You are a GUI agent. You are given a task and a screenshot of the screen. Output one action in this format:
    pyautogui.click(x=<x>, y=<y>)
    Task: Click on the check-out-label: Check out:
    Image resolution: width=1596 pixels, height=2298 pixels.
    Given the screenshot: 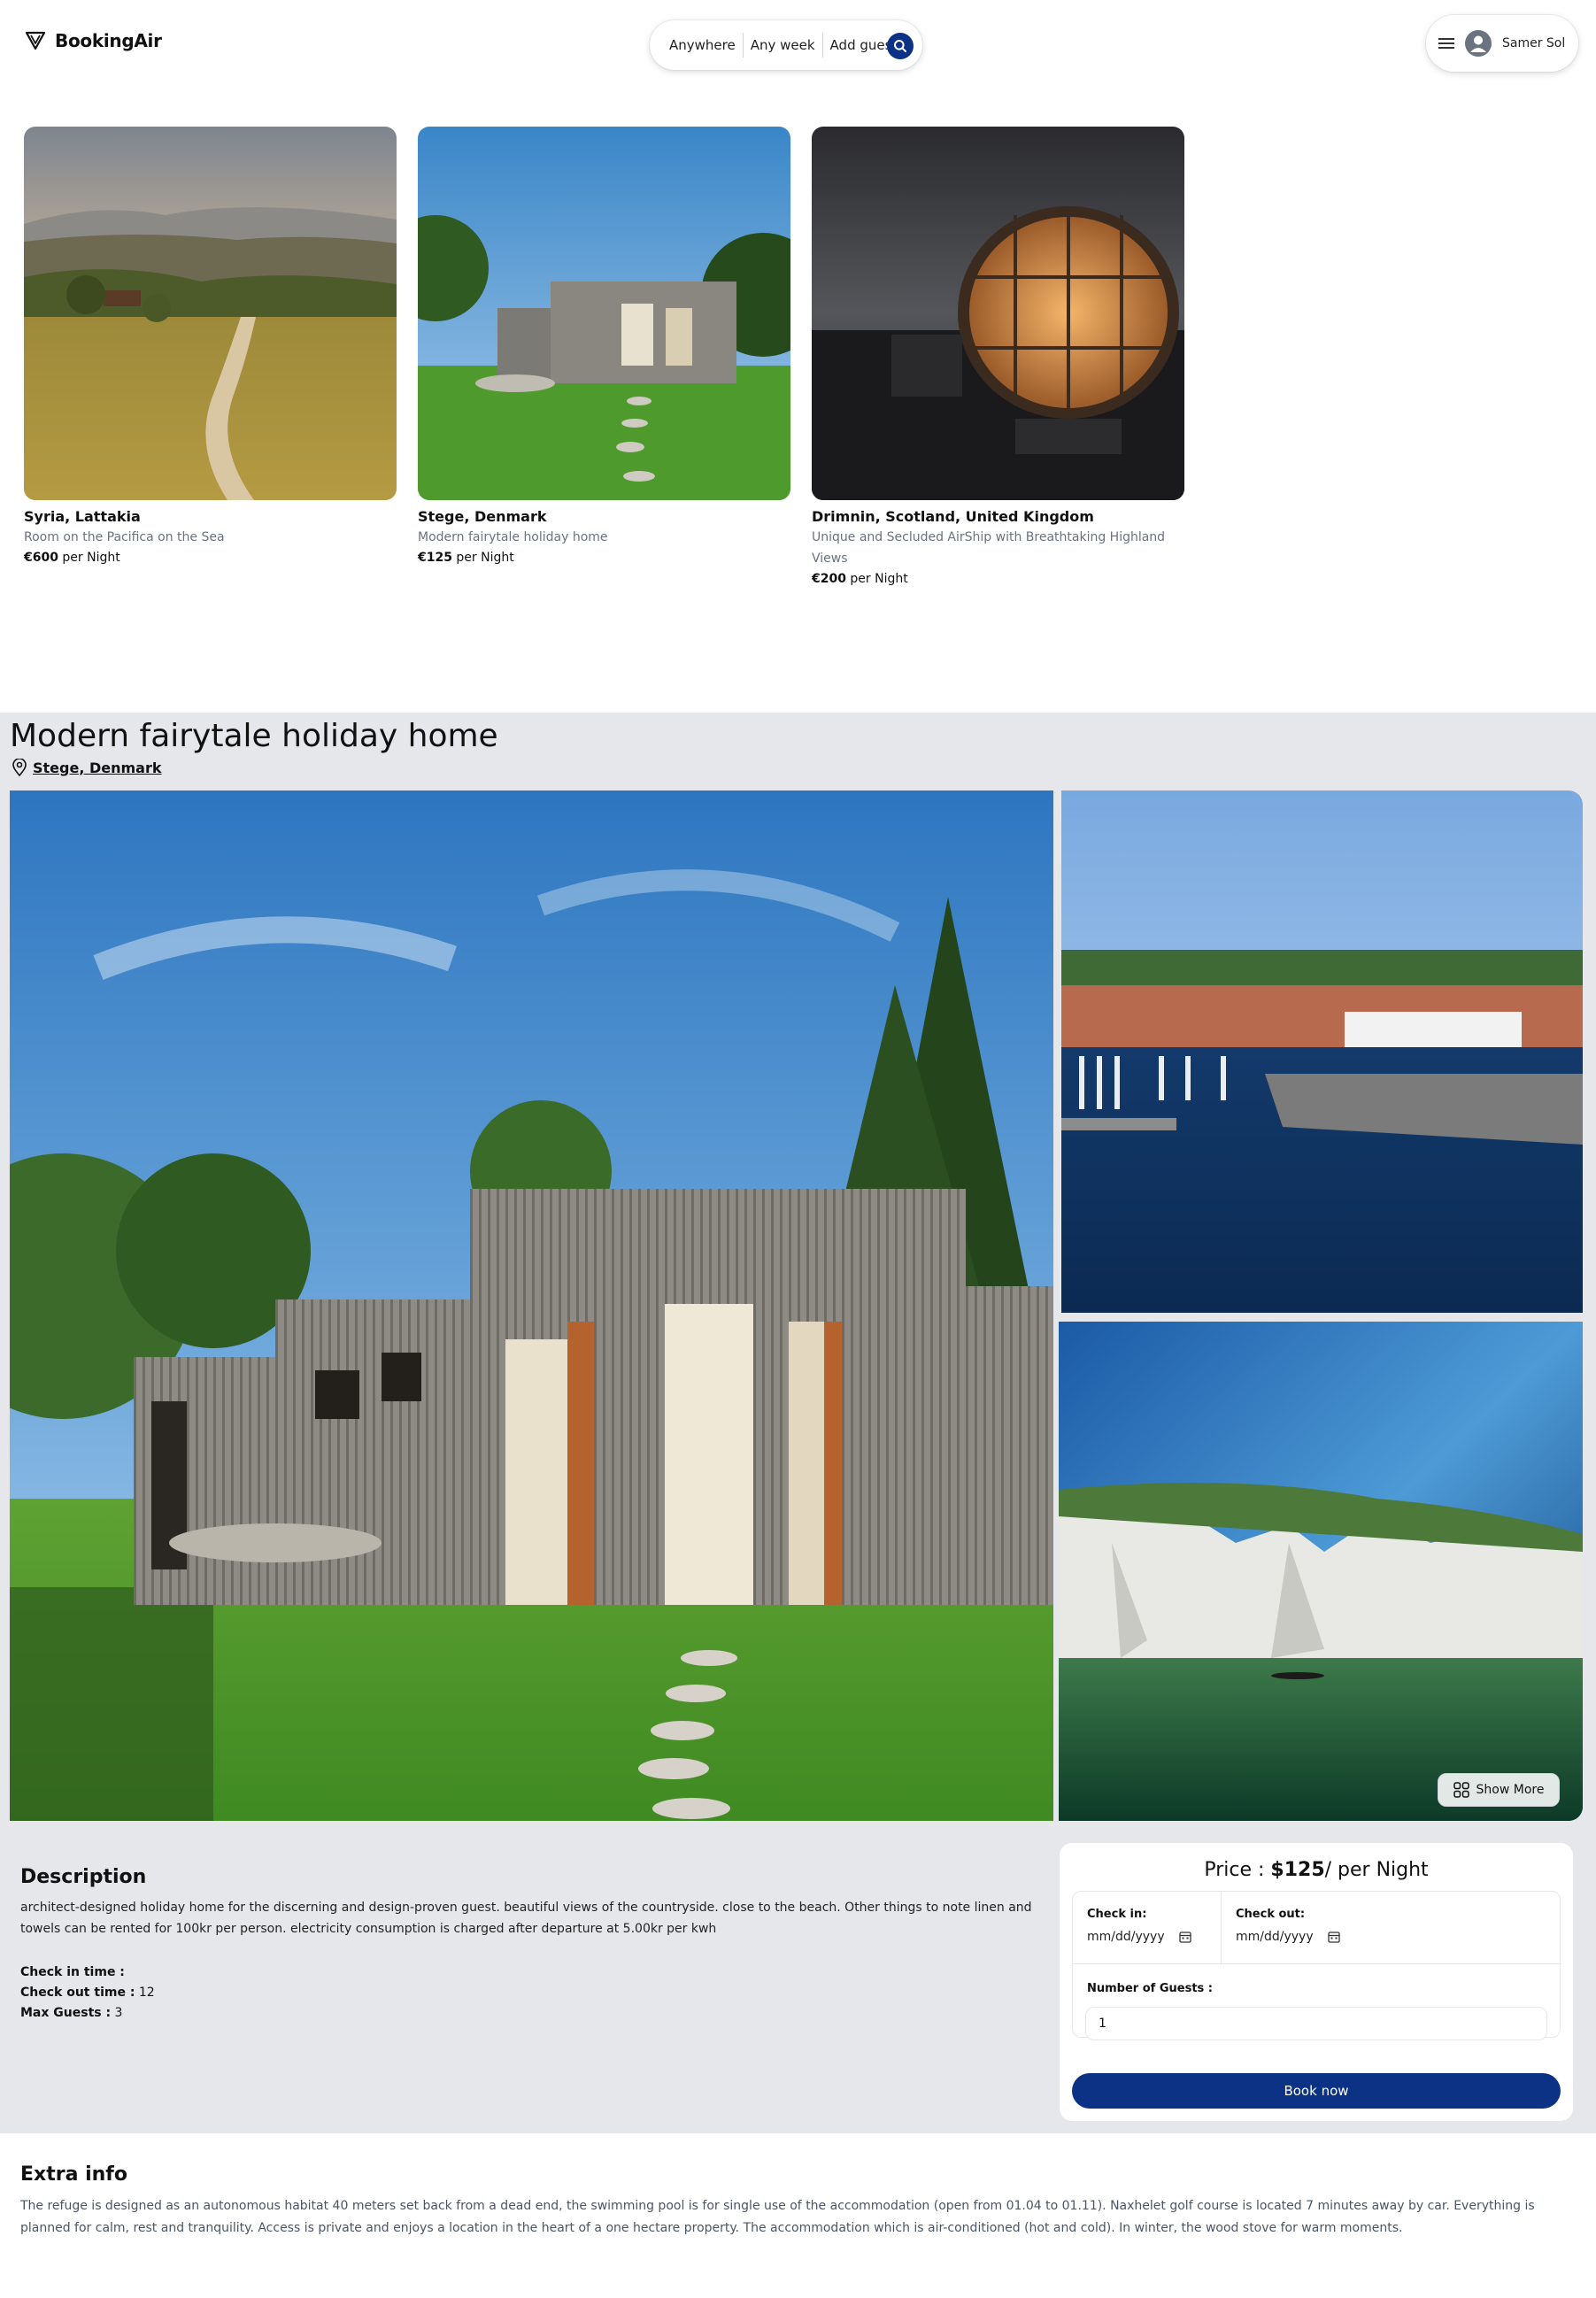 What is the action you would take?
    pyautogui.click(x=1271, y=1914)
    